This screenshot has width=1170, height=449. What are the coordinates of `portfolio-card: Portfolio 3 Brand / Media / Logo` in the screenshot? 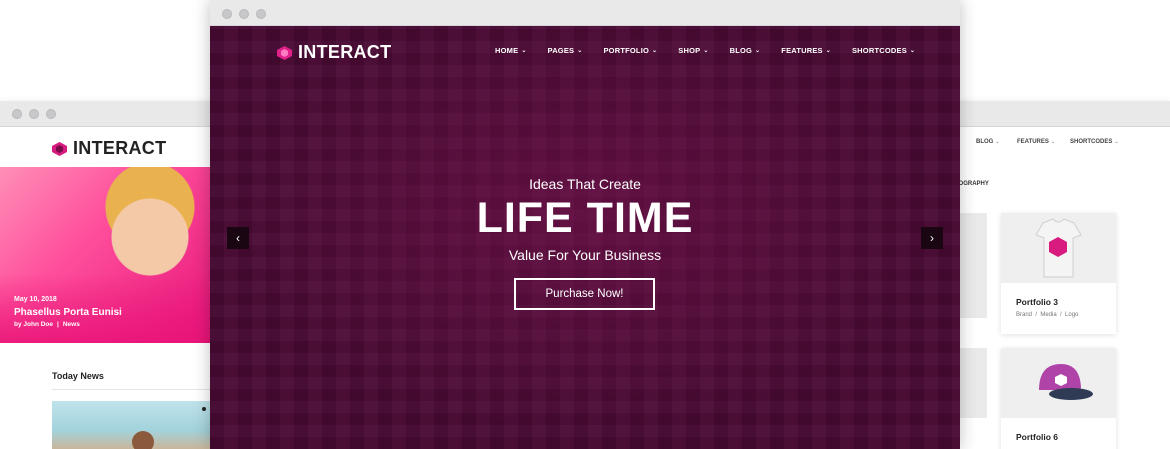 It's located at (1058, 273).